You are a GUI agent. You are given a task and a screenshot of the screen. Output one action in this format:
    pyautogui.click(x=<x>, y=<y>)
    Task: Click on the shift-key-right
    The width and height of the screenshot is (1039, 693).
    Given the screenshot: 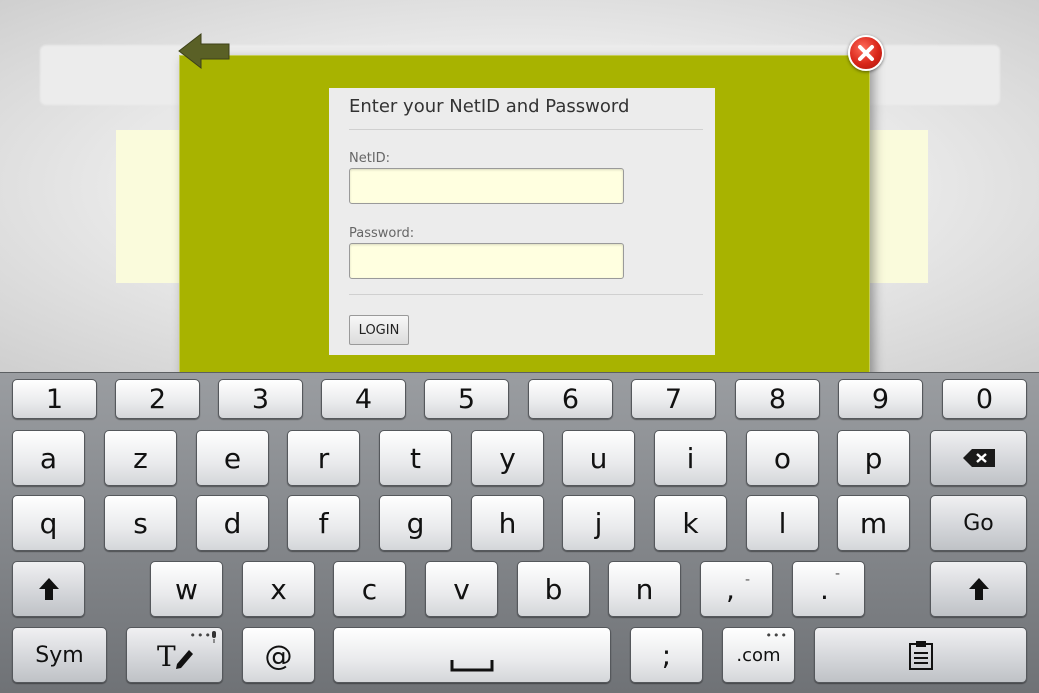 What is the action you would take?
    pyautogui.click(x=978, y=589)
    